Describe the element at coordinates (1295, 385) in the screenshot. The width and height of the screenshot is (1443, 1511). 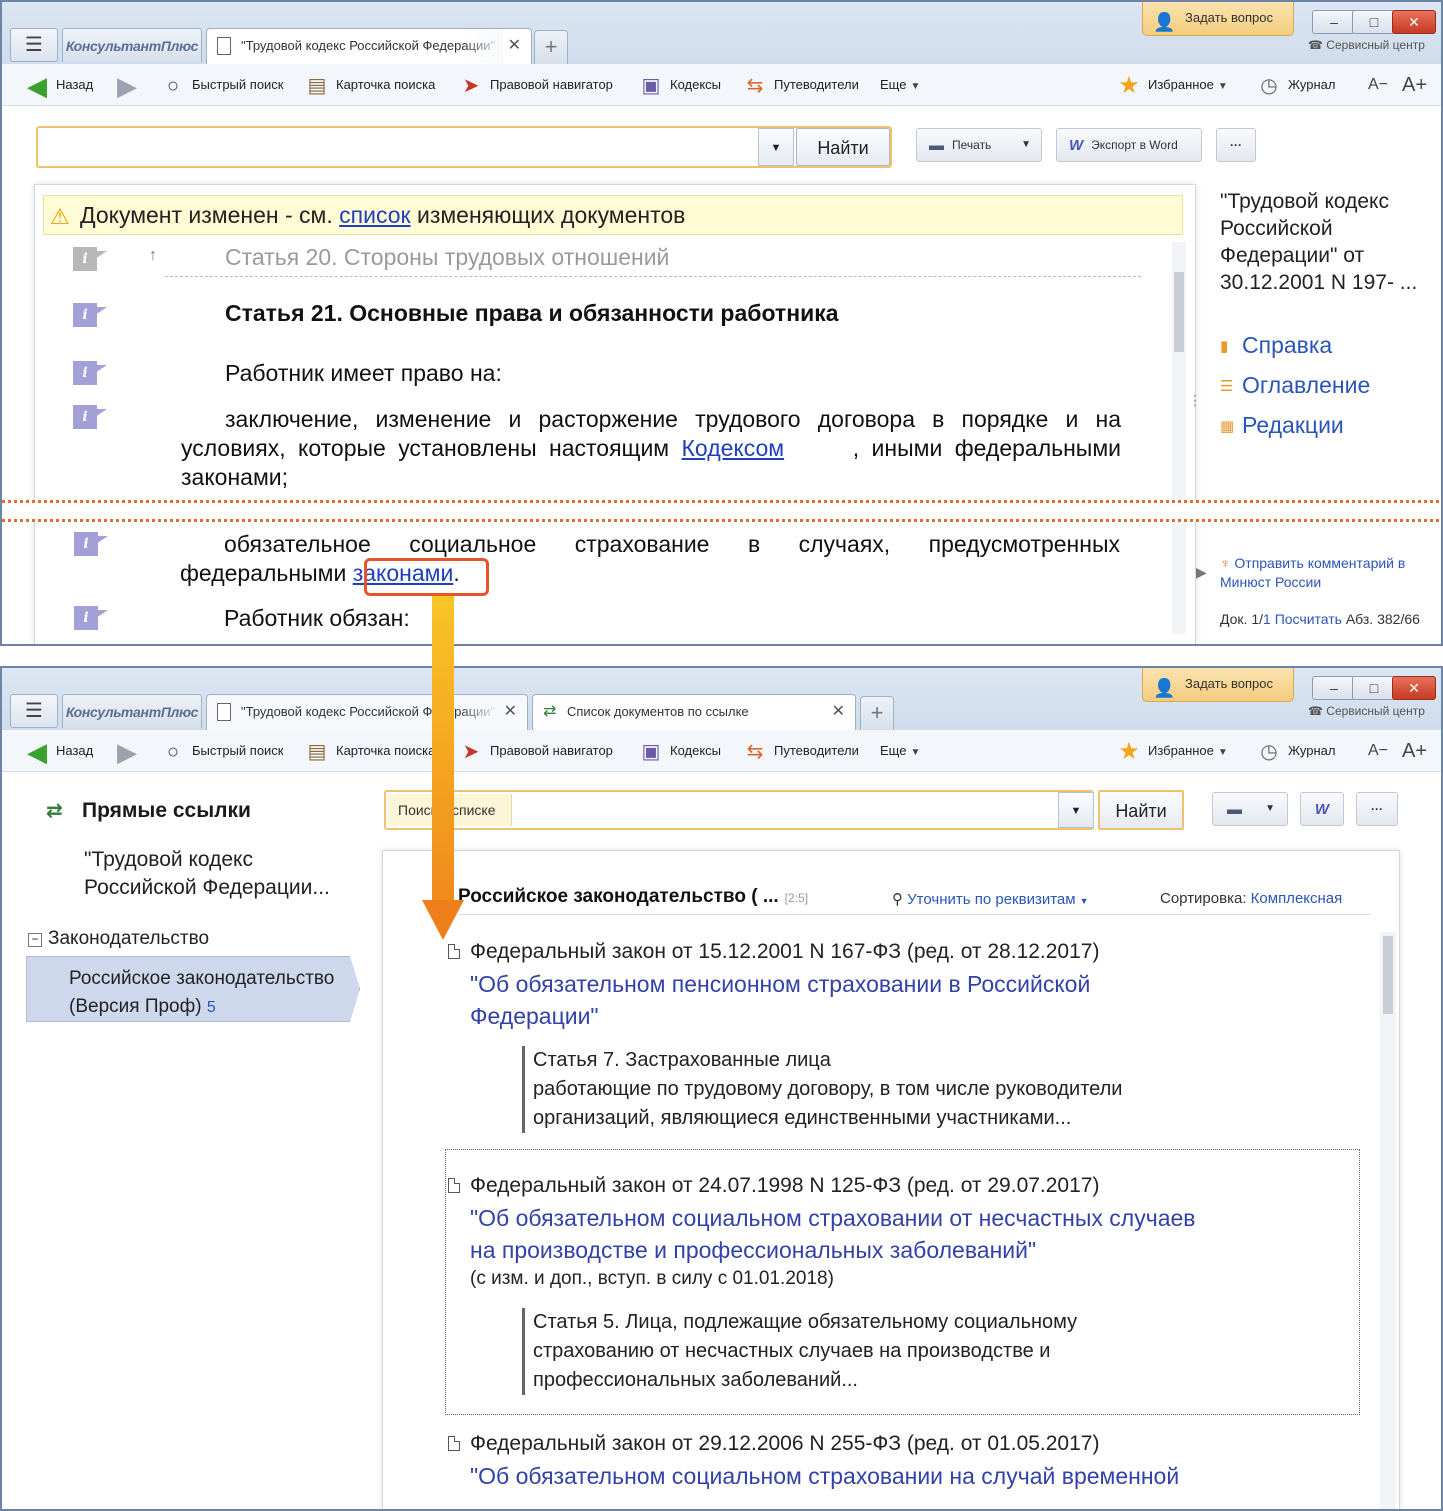
I see `contents-link: ☰ Оглавление` at that location.